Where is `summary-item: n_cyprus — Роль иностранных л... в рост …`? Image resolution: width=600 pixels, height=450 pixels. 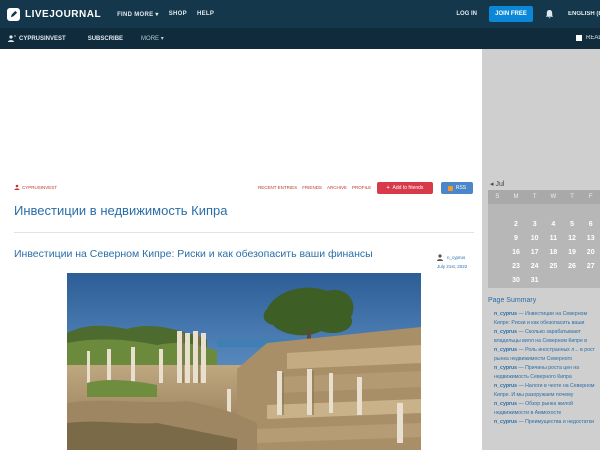
summary-item: n_cyprus — Роль иностранных л... в рост … is located at coordinates (547, 355).